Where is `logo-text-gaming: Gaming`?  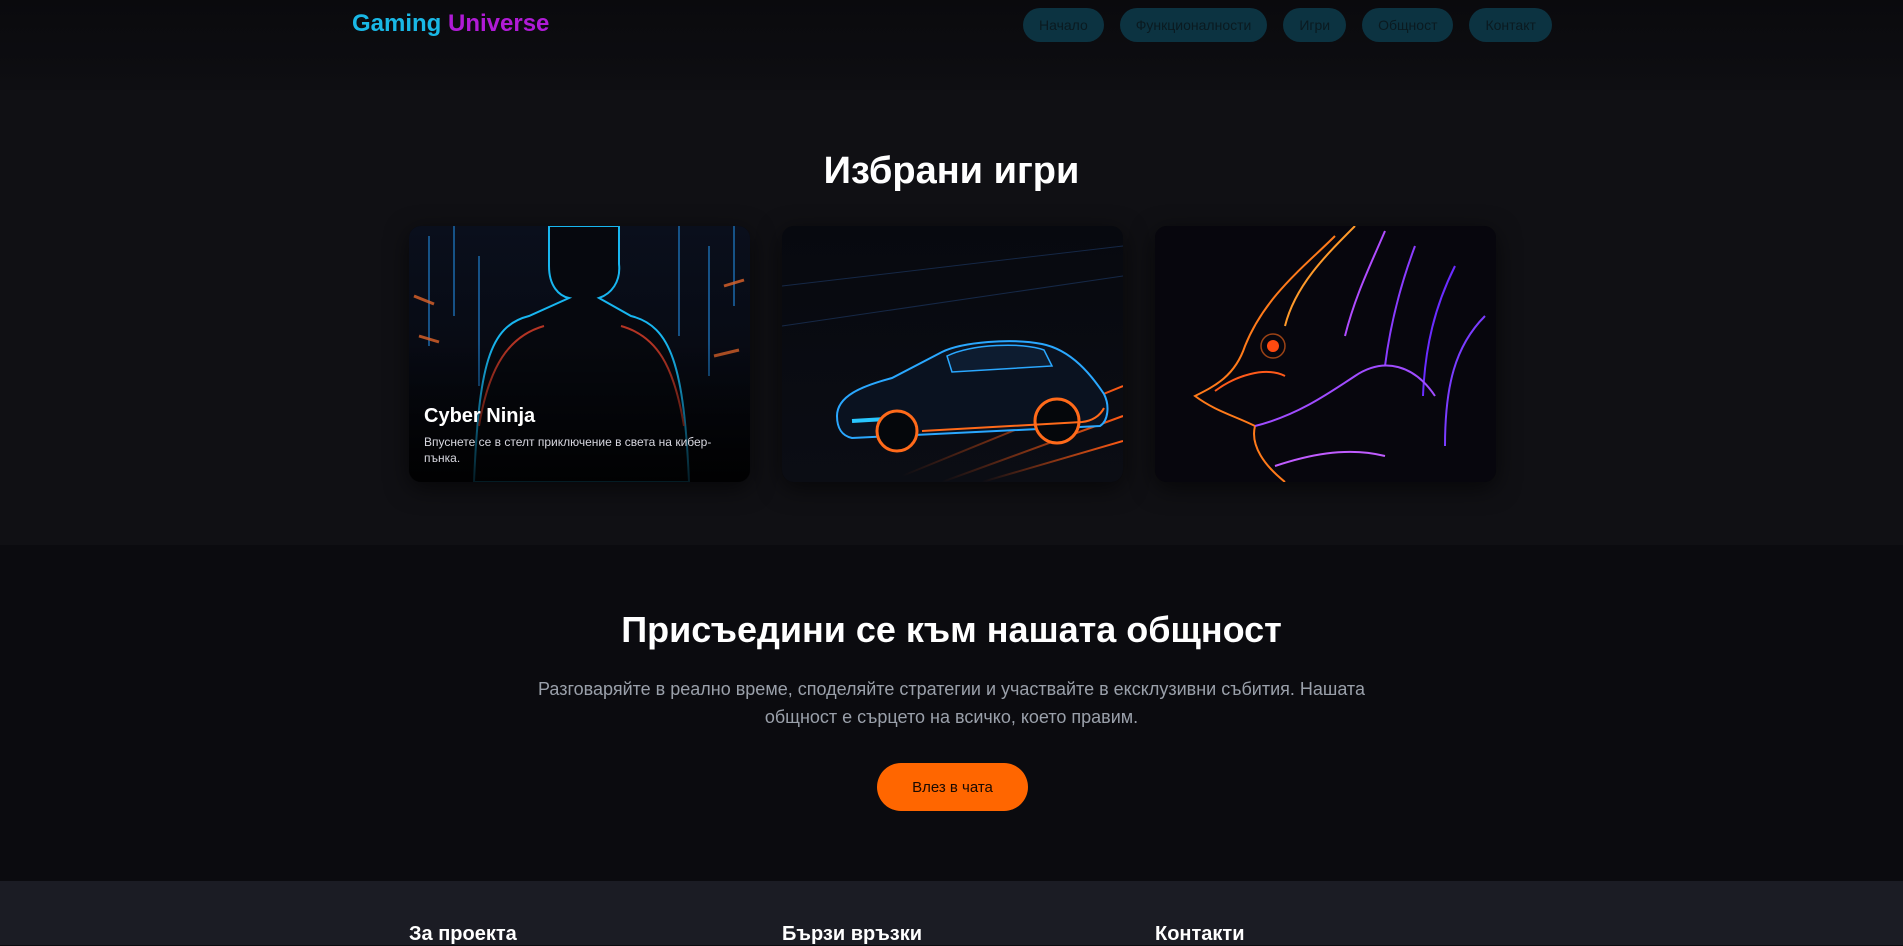 logo-text-gaming: Gaming is located at coordinates (397, 23).